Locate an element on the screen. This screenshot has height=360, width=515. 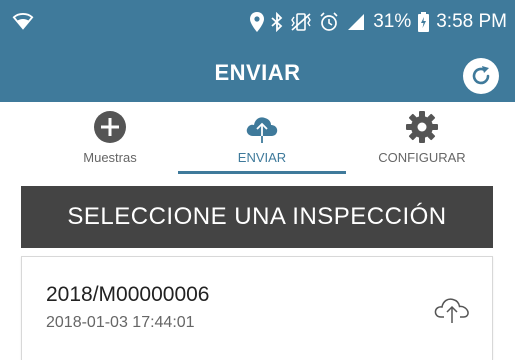
inspection-code: 2018/M00000006 is located at coordinates (128, 294).